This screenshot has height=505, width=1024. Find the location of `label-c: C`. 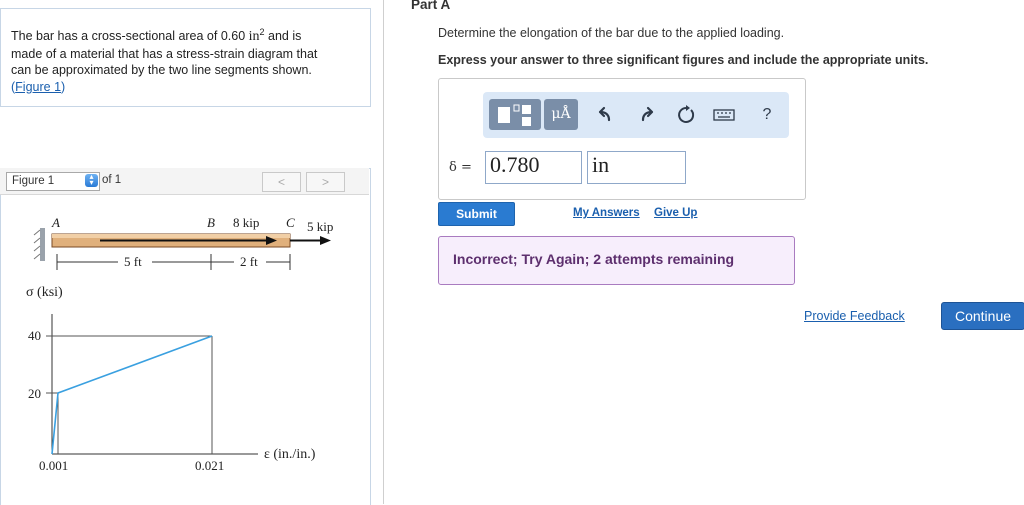

label-c: C is located at coordinates (290, 222).